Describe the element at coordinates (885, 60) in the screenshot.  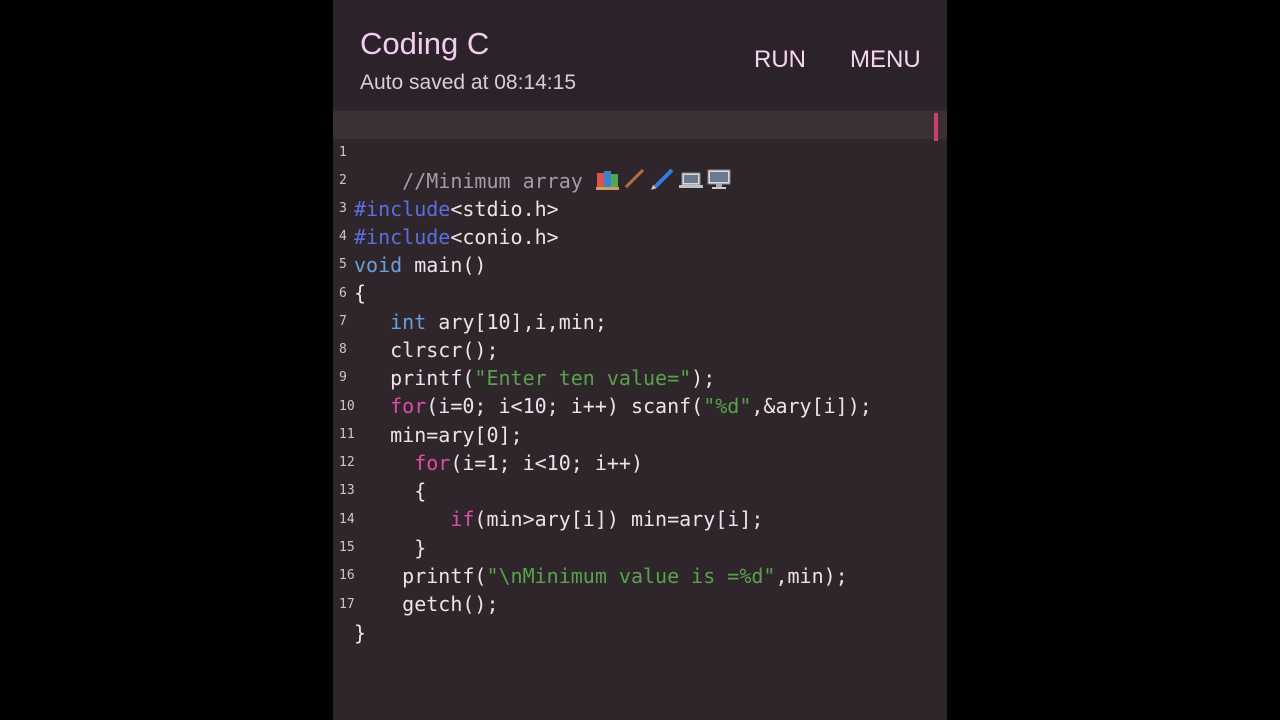
I see `menu-button: MENU` at that location.